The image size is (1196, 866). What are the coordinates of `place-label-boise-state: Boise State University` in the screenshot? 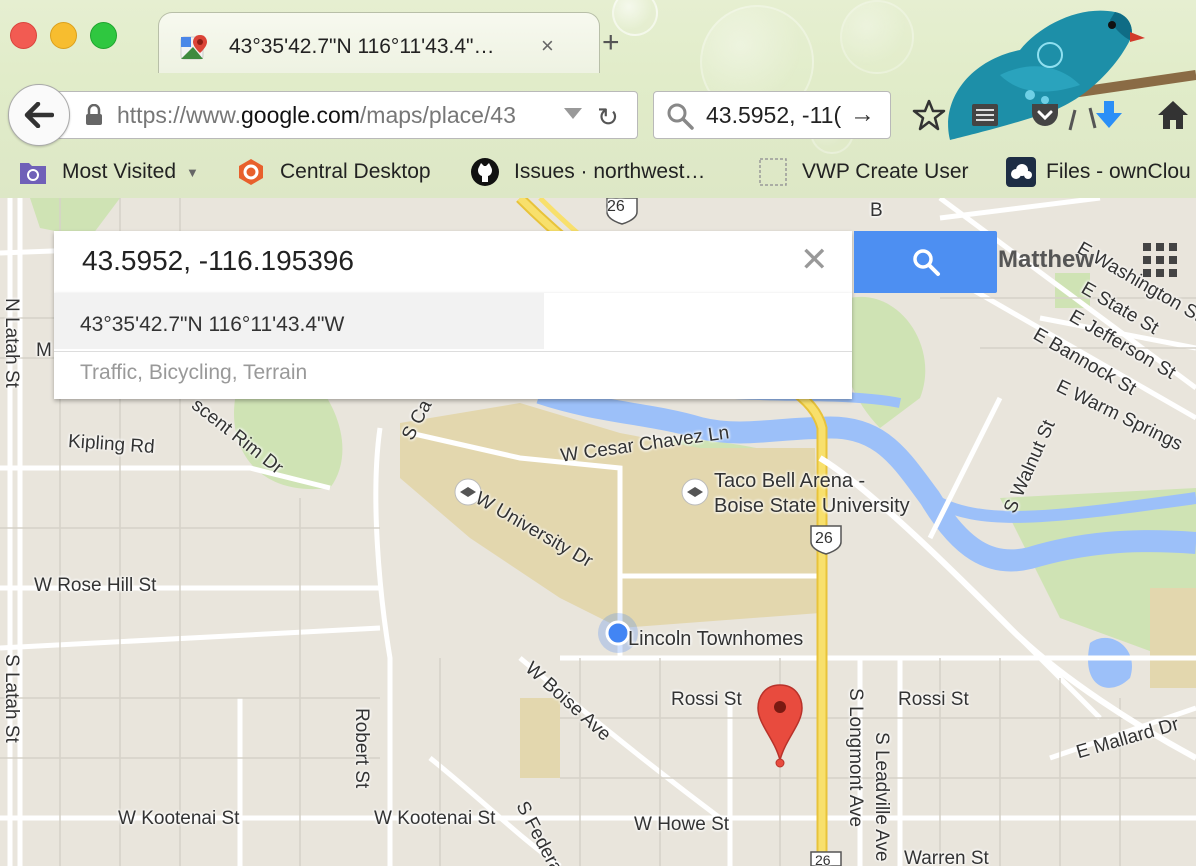 It's located at (812, 506).